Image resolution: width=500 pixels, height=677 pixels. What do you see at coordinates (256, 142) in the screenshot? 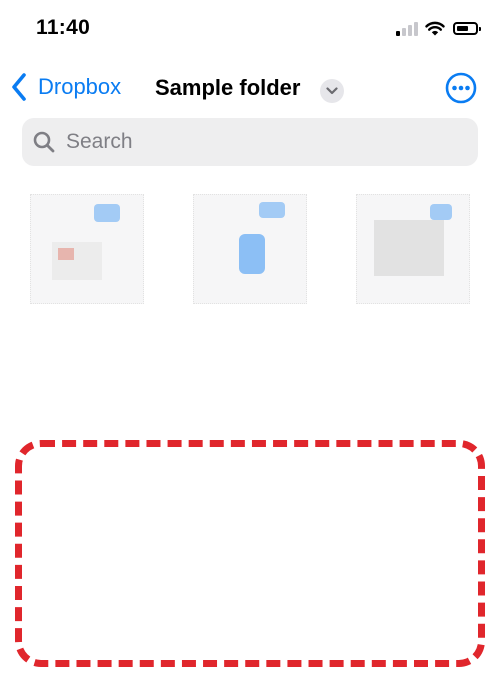
I see `search-input` at bounding box center [256, 142].